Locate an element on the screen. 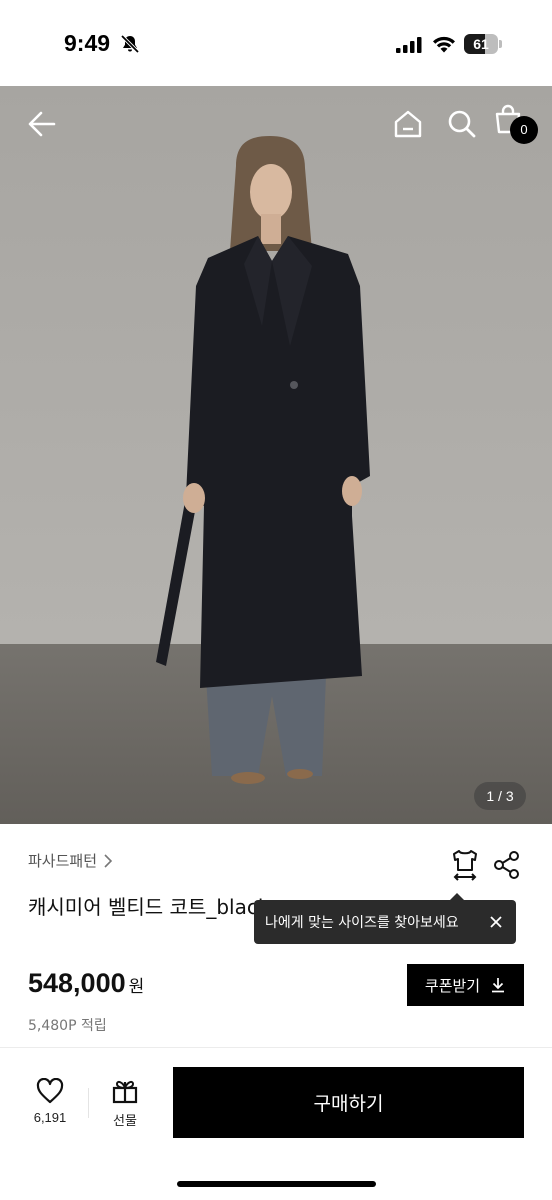 The height and width of the screenshot is (1200, 552). image-page-indicator: 1 / 3 is located at coordinates (500, 796).